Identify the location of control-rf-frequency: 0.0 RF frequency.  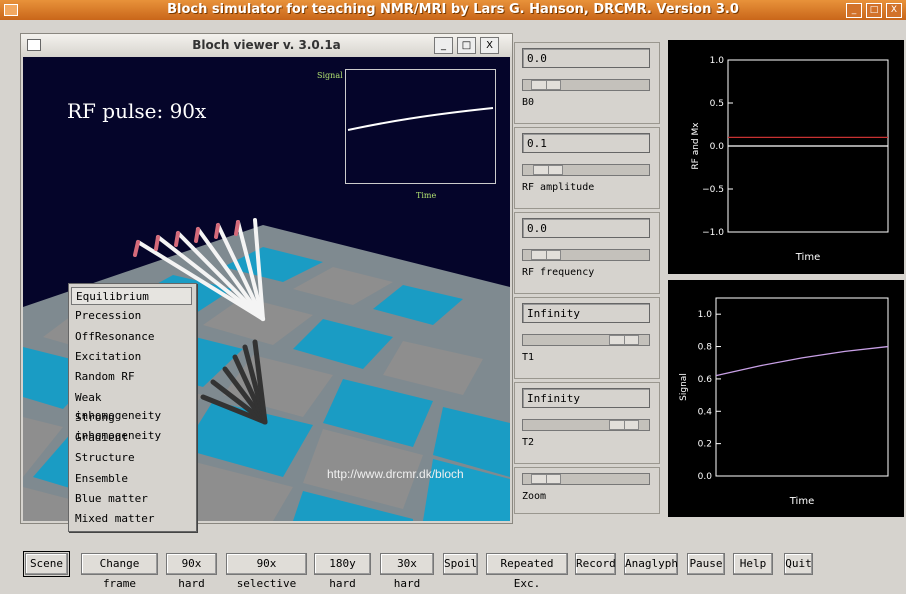
(587, 253).